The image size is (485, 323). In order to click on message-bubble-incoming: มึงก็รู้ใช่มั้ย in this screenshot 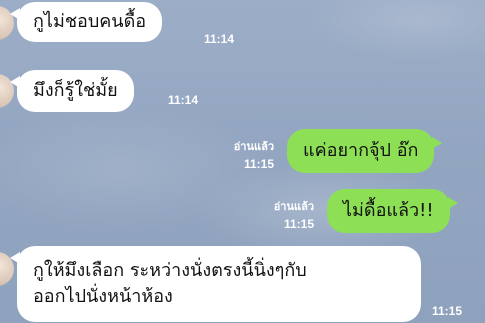, I will do `click(72, 91)`.